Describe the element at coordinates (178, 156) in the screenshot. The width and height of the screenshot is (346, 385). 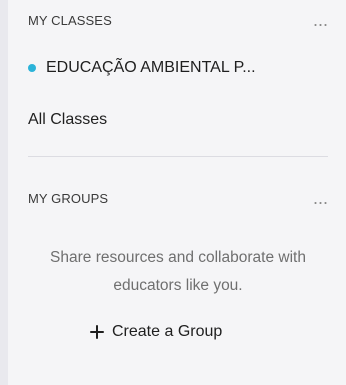
I see `section-divider` at that location.